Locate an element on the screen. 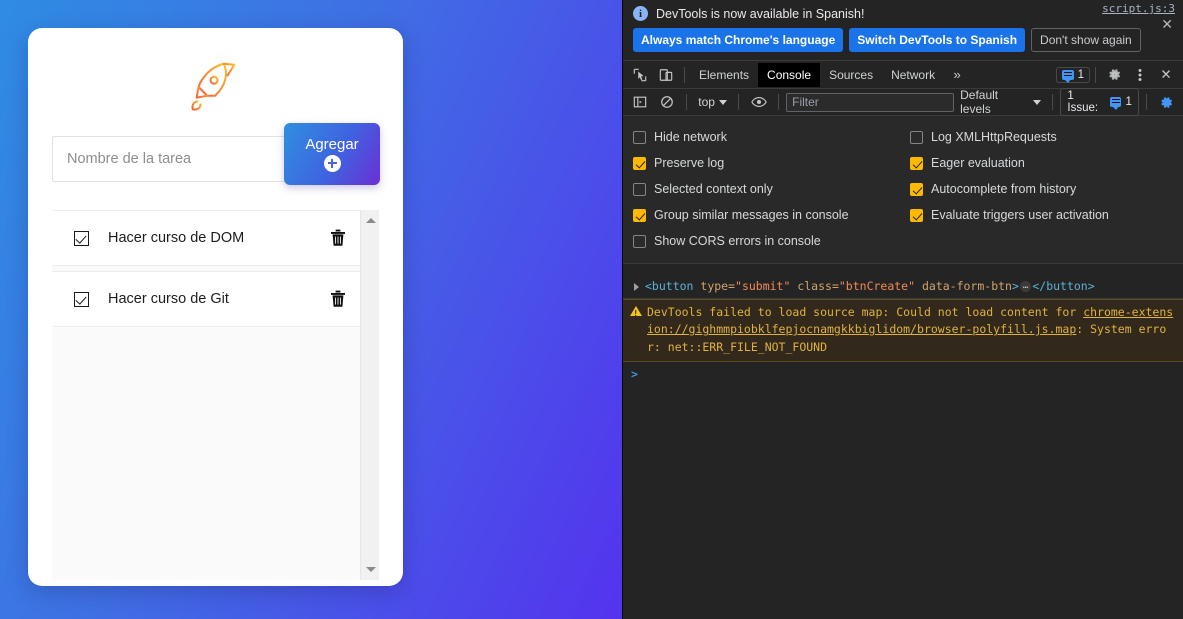 This screenshot has width=1183, height=619. add-task-button-label: Agregar is located at coordinates (332, 144).